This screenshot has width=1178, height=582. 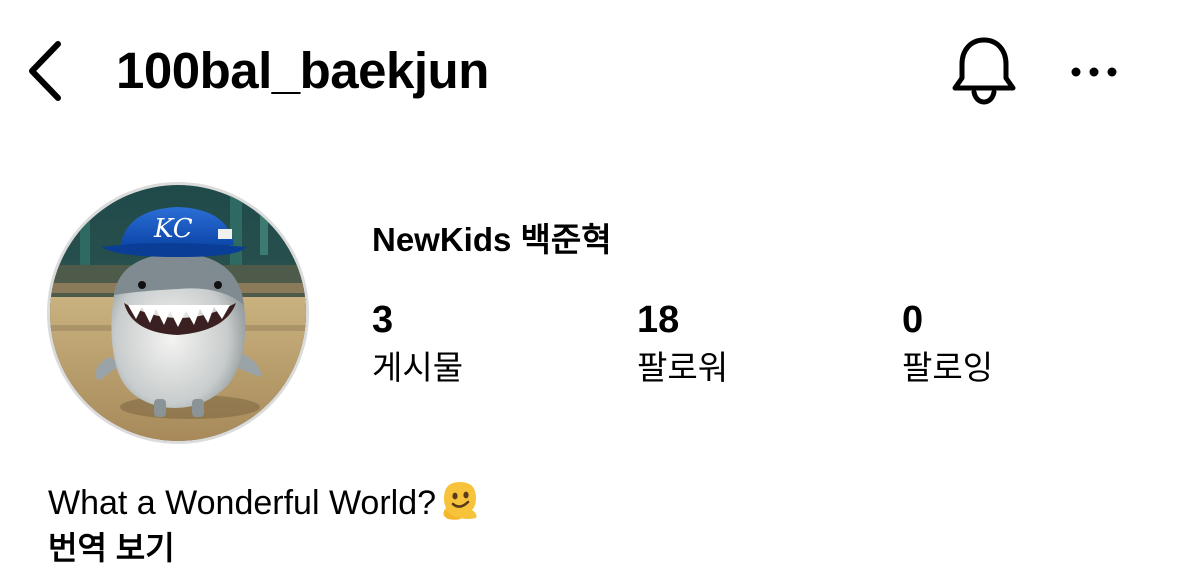 I want to click on profile-avatar: KC, so click(x=178, y=313).